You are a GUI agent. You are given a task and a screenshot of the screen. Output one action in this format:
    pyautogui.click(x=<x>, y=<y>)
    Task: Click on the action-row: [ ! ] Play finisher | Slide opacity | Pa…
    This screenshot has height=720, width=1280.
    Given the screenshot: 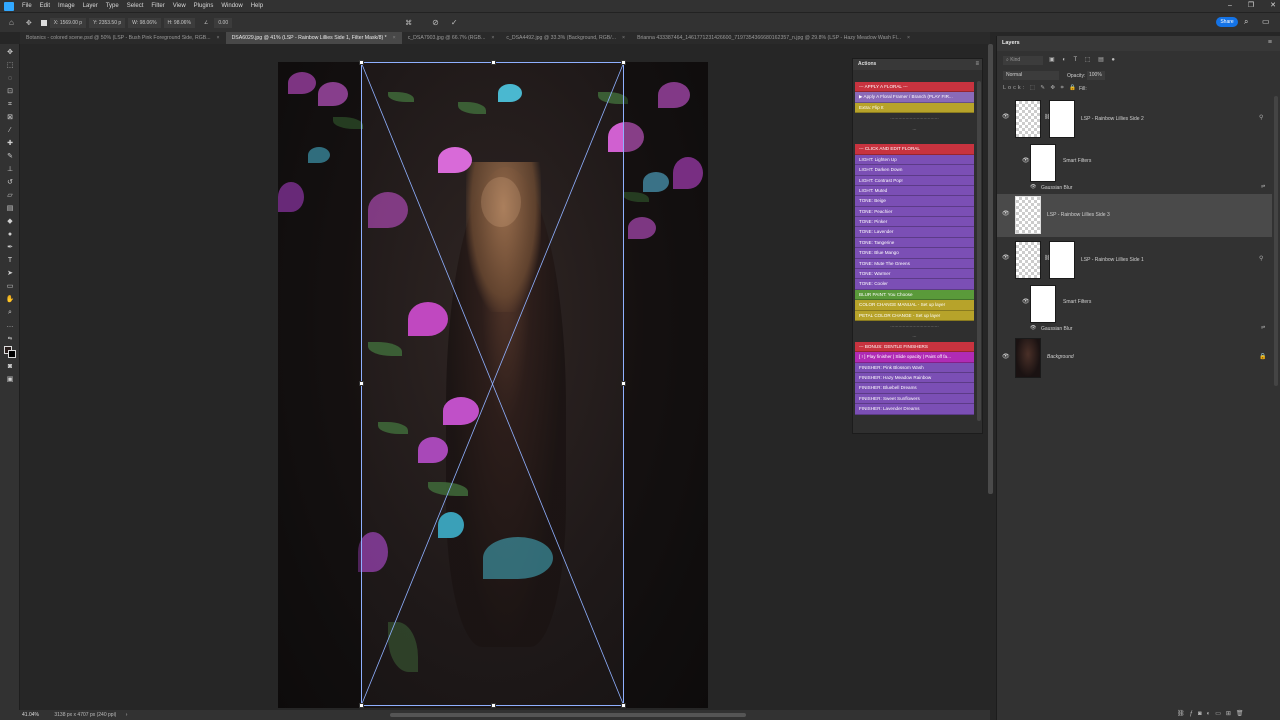 What is the action you would take?
    pyautogui.click(x=914, y=357)
    